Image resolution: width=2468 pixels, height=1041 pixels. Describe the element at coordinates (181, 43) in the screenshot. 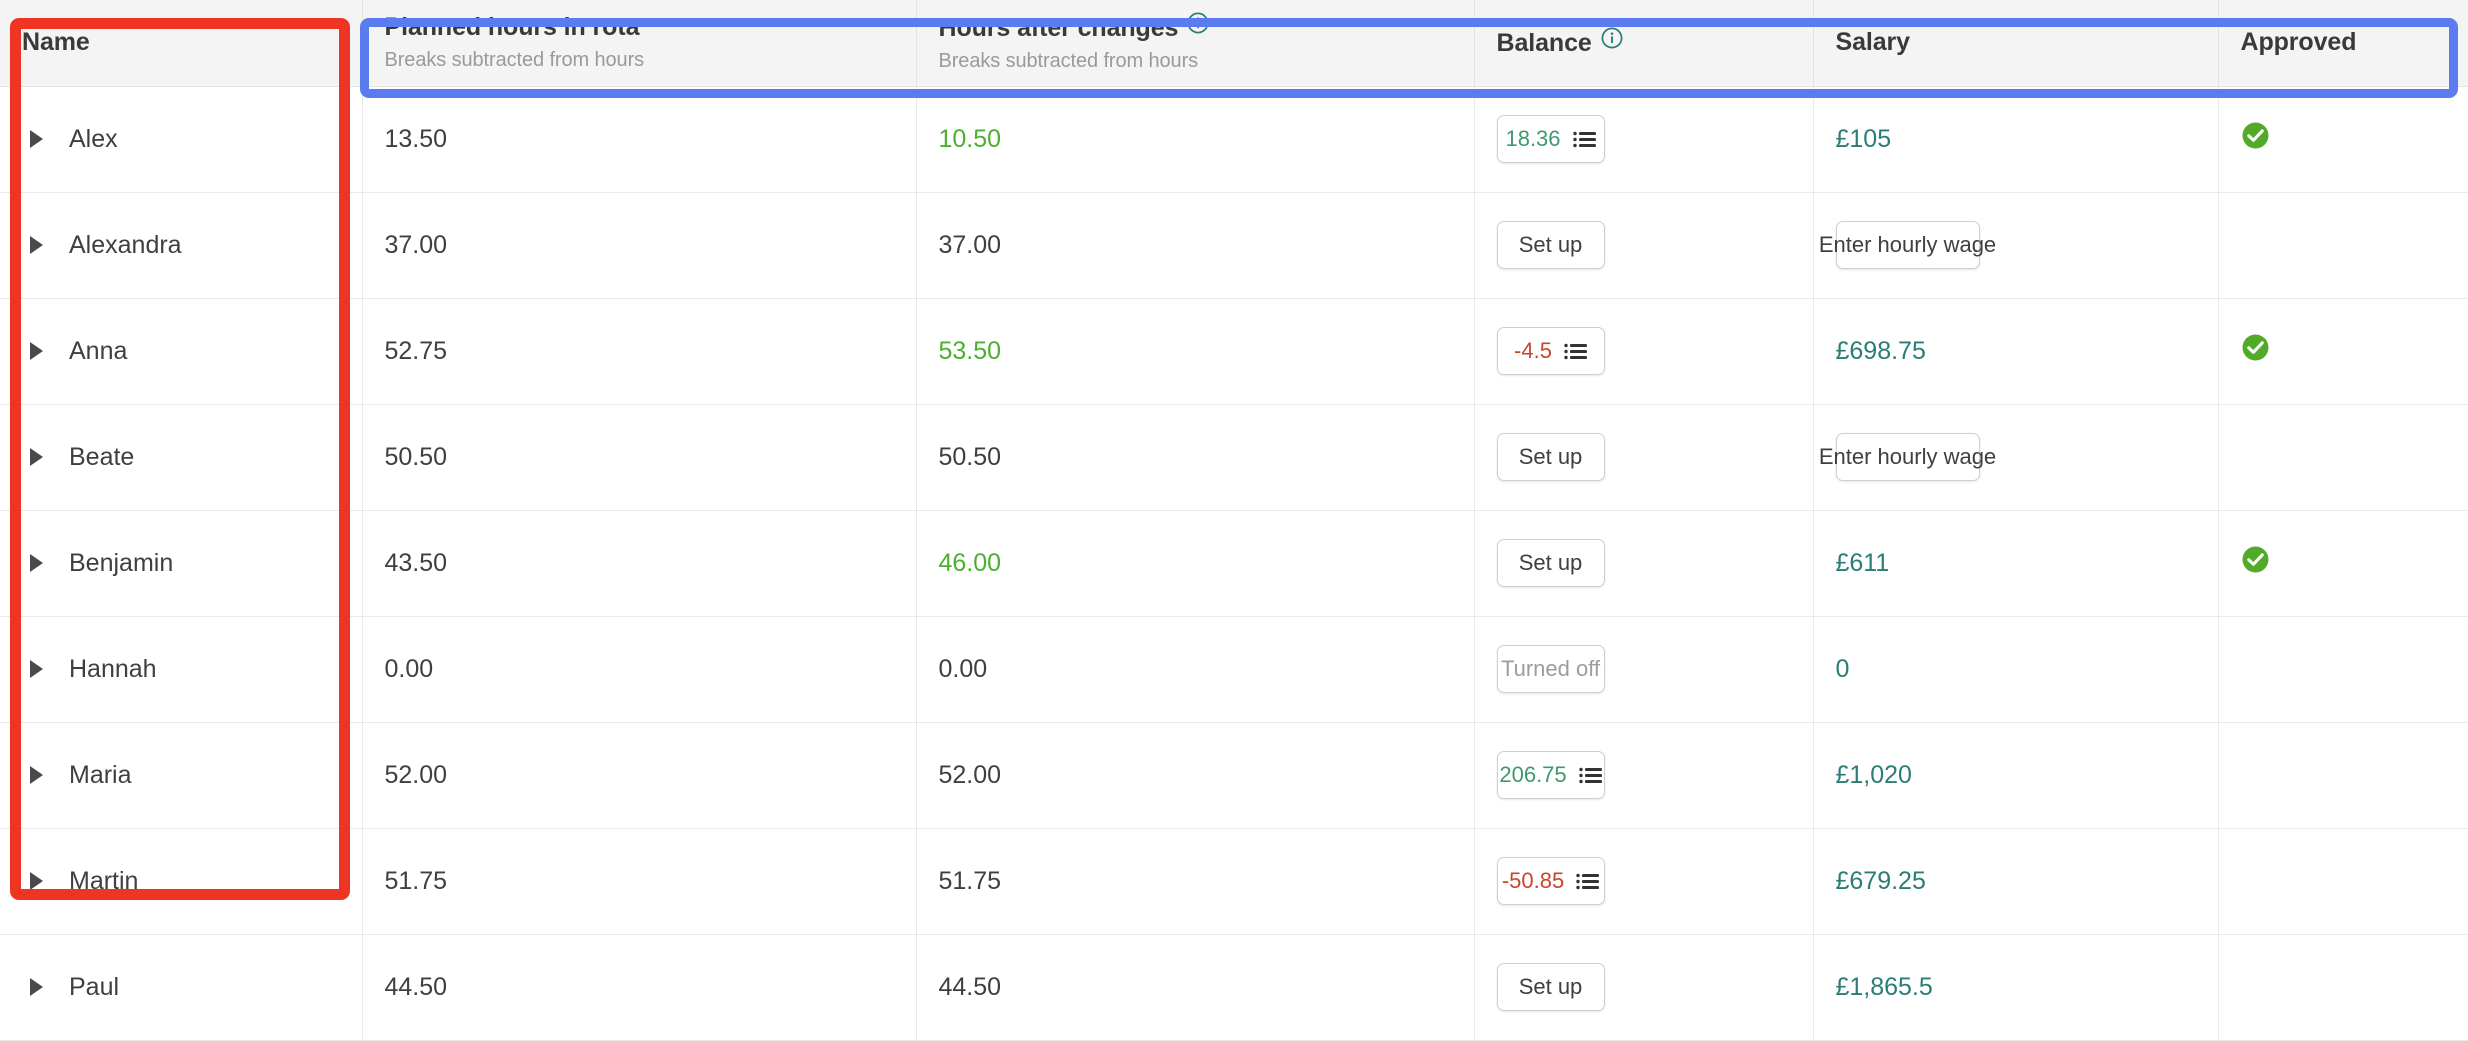

I see `column-header-name: Name` at that location.